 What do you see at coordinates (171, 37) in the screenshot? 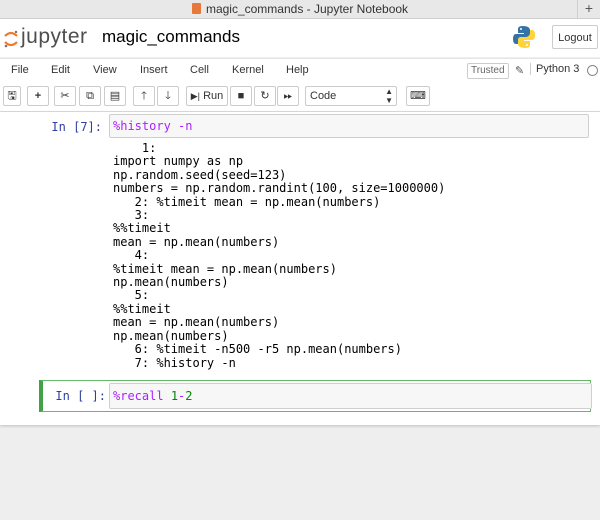
I see `notebook-name: magic_commands` at bounding box center [171, 37].